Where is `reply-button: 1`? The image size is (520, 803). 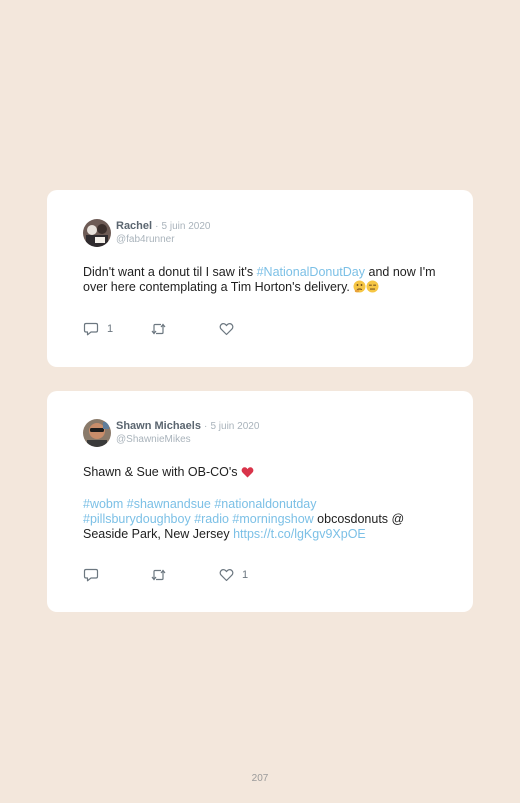 reply-button: 1 is located at coordinates (98, 329).